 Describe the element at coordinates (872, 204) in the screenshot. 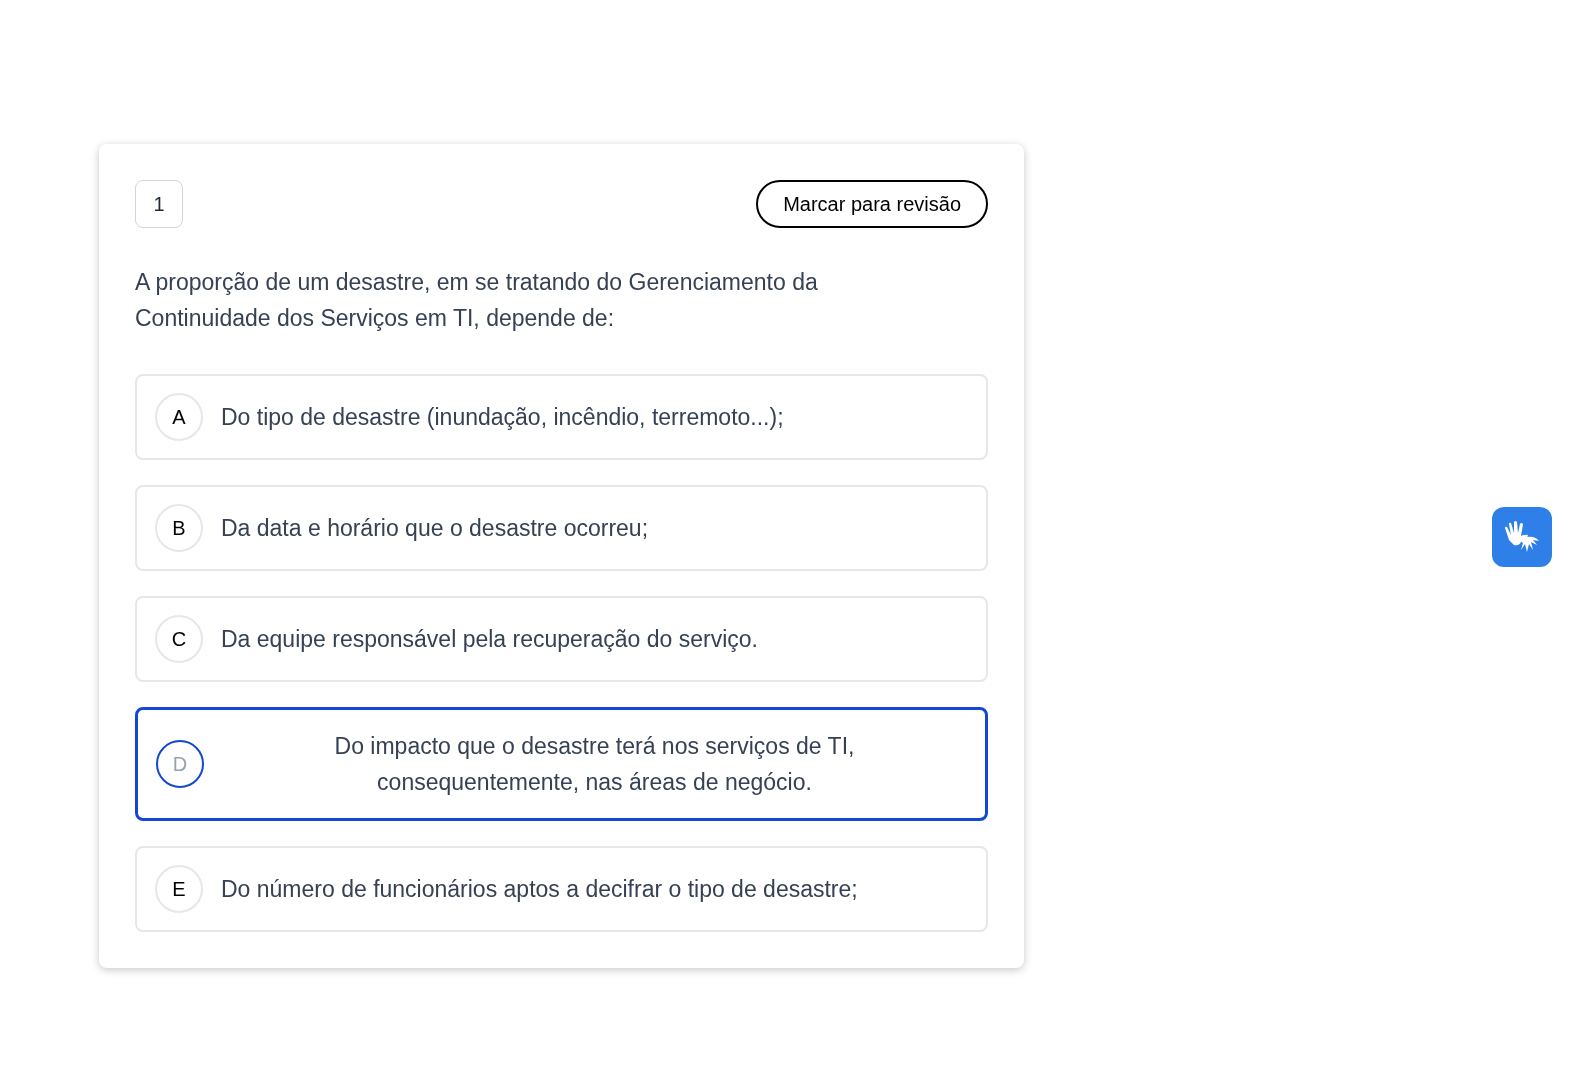

I see `review-button: Marcar para revisão` at that location.